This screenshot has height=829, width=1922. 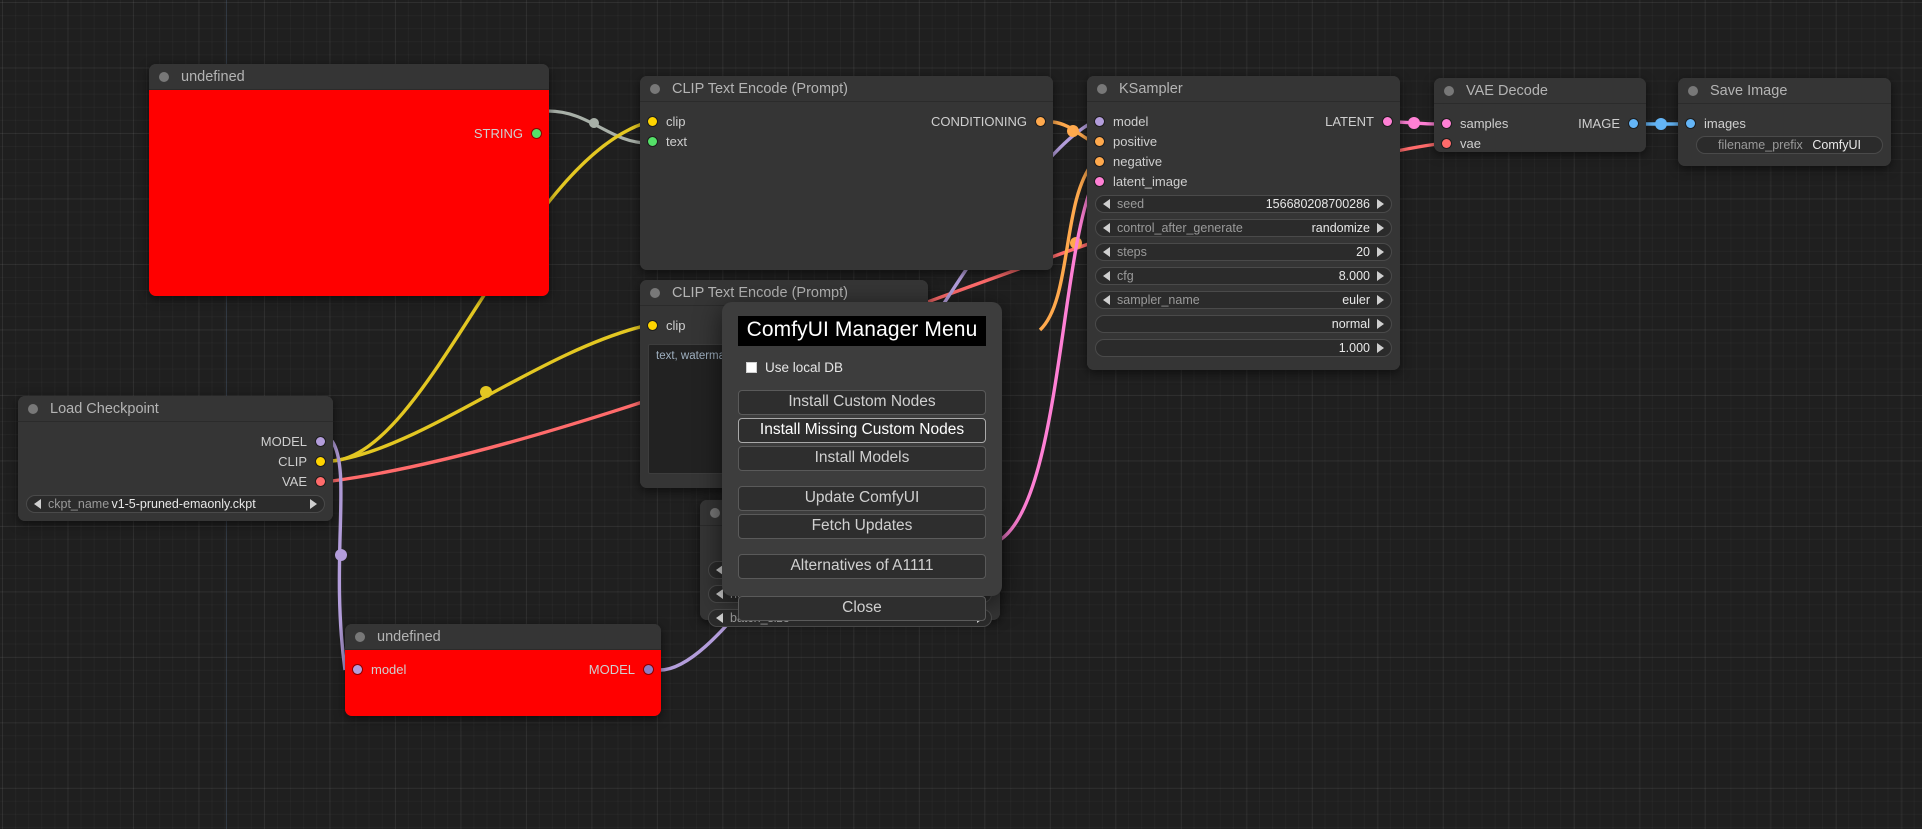 What do you see at coordinates (1716, 123) in the screenshot?
I see `node-input-images: images` at bounding box center [1716, 123].